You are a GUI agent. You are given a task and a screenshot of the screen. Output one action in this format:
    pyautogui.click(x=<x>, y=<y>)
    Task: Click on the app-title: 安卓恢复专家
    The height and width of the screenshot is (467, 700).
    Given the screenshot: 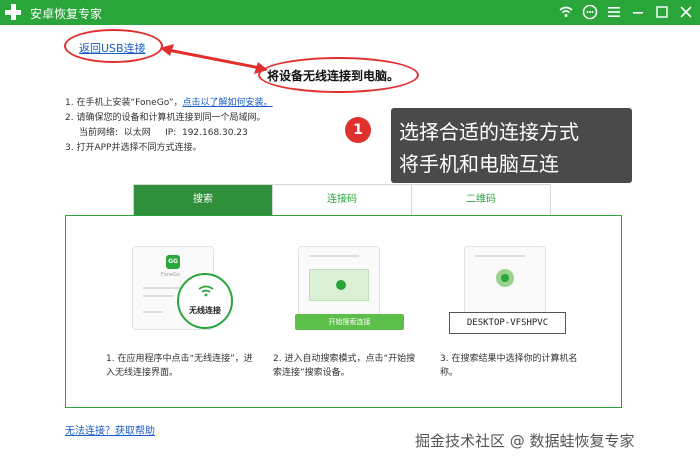 What is the action you would take?
    pyautogui.click(x=66, y=14)
    